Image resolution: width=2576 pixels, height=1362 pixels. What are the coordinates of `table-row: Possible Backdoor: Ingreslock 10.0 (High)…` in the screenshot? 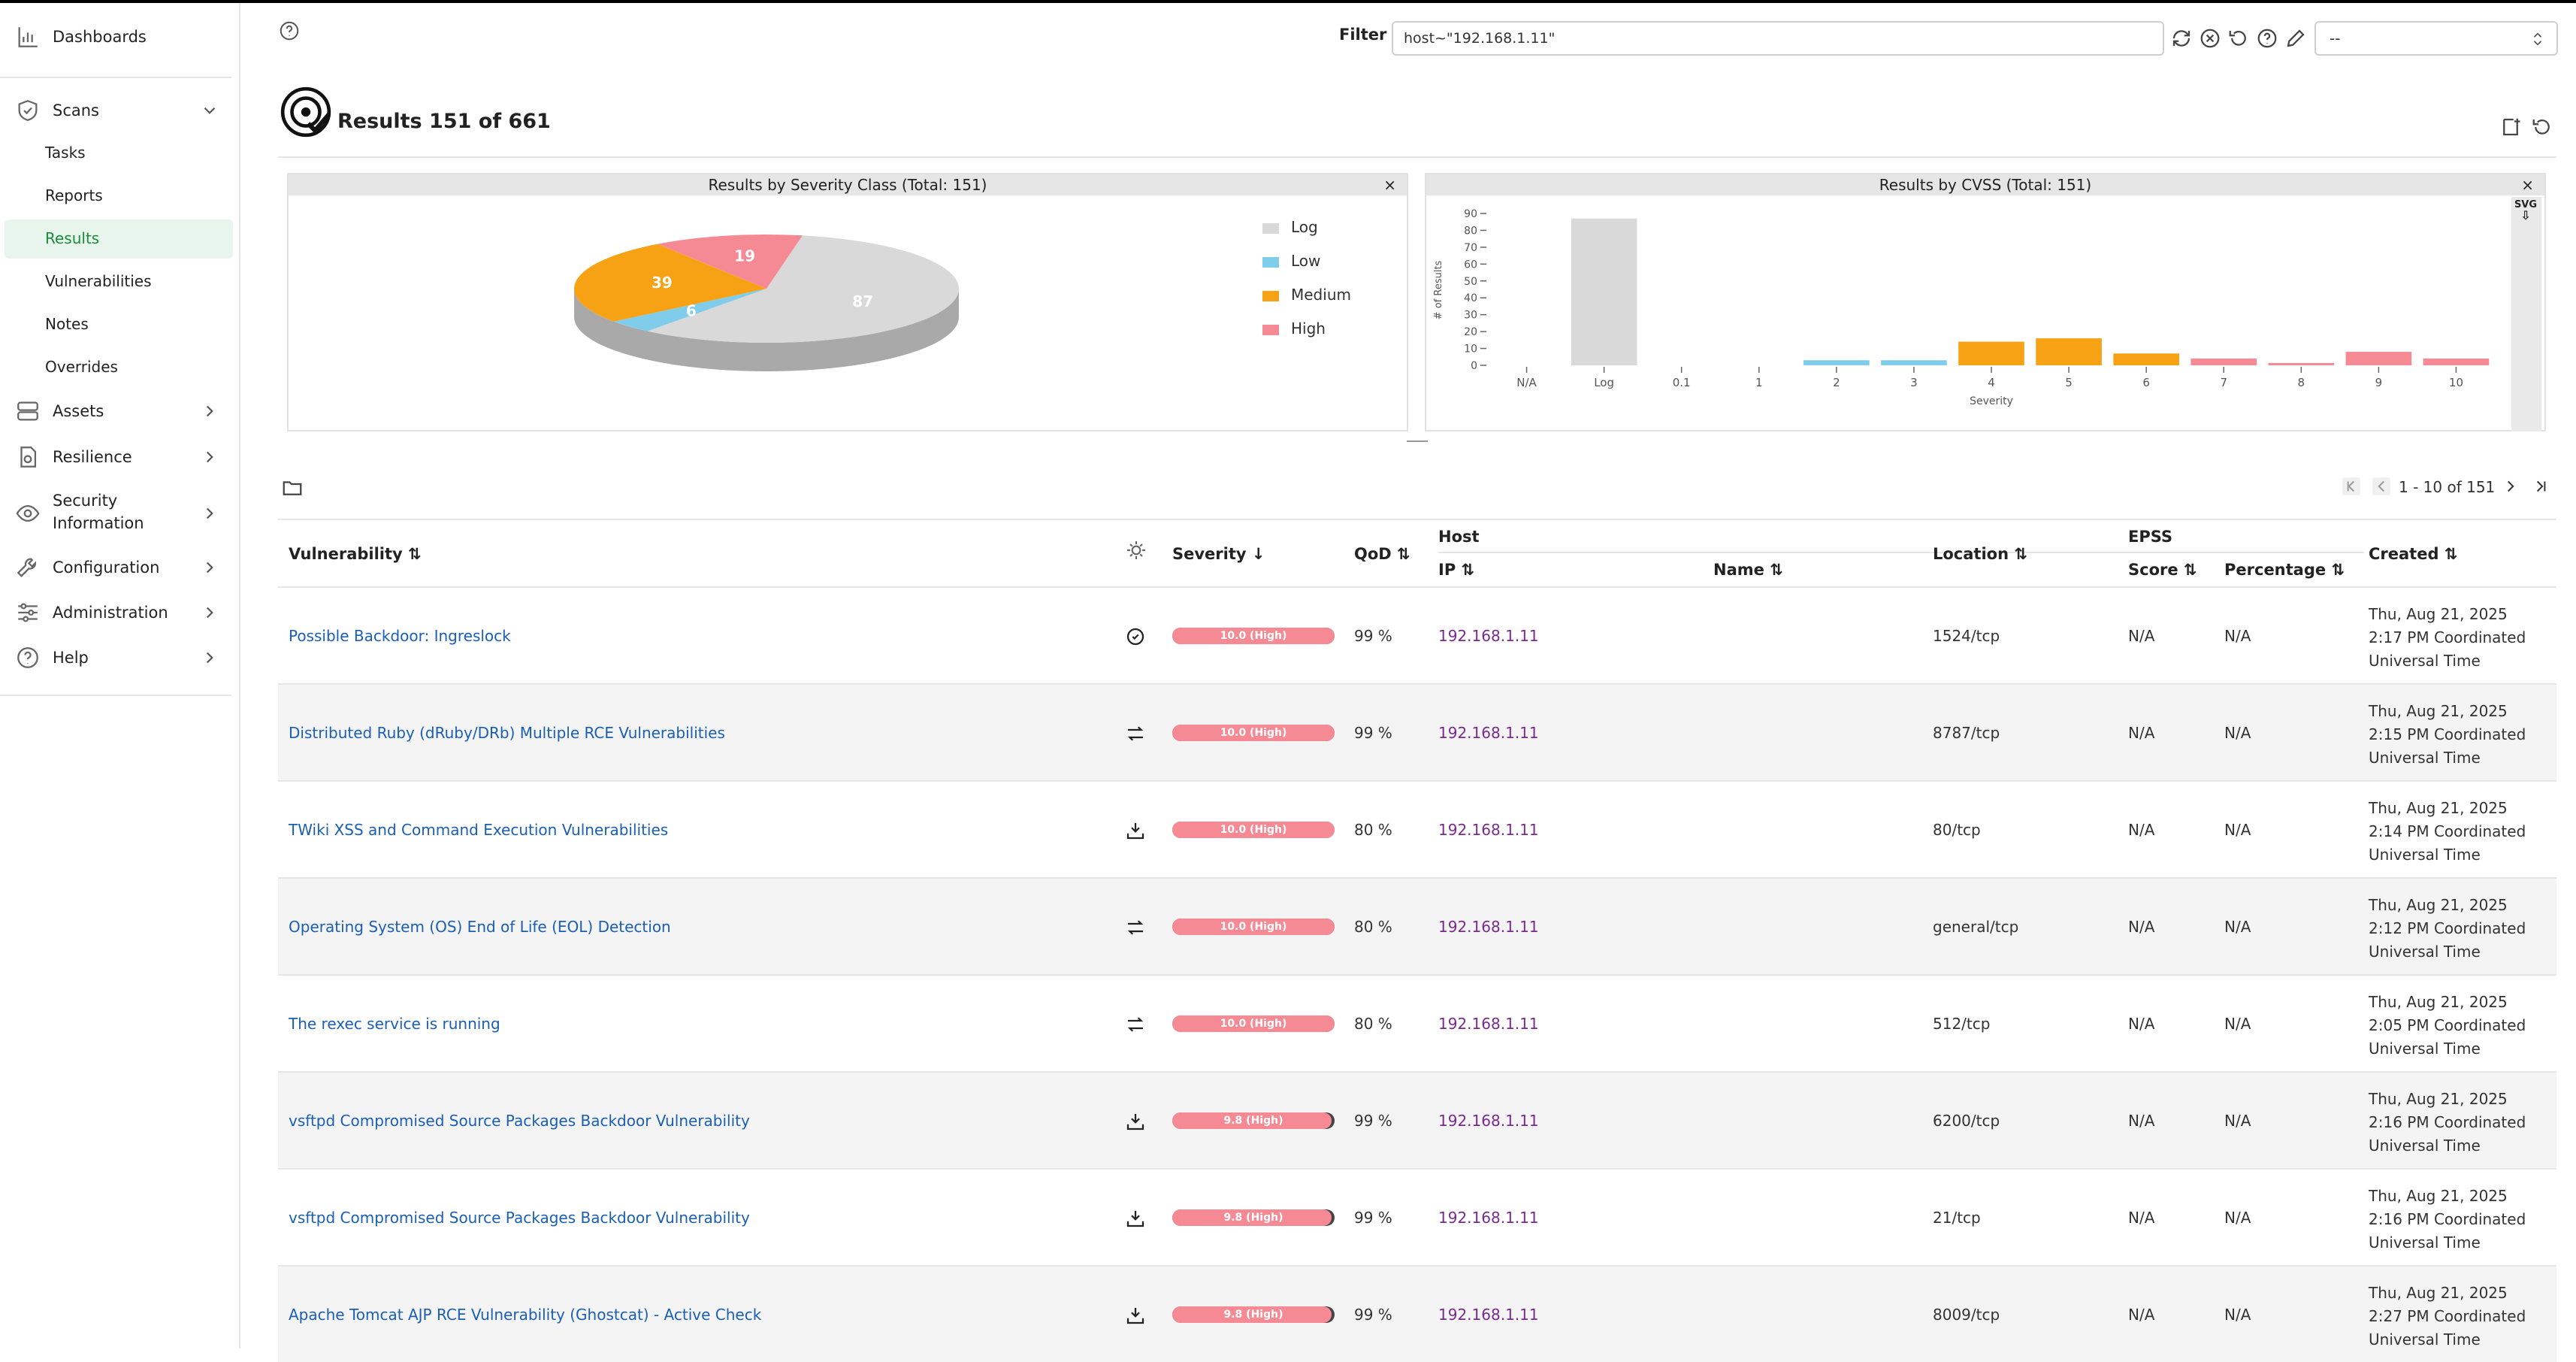 It's located at (1417, 634).